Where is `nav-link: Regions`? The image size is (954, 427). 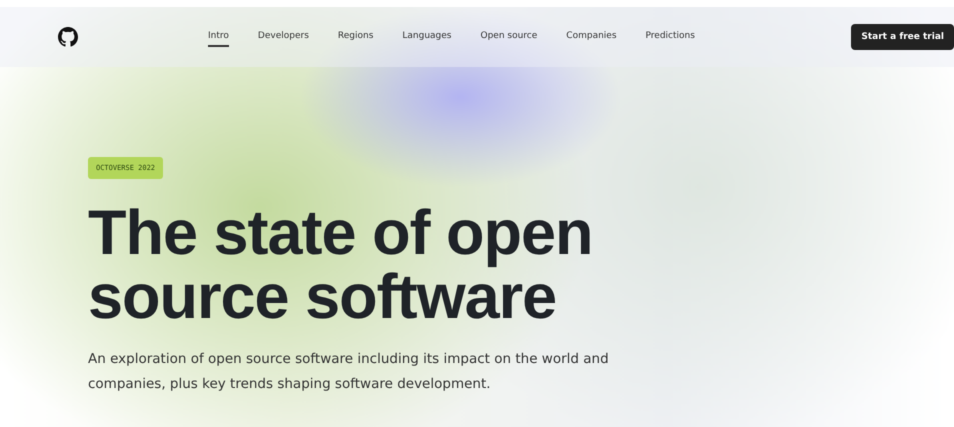
nav-link: Regions is located at coordinates (356, 37).